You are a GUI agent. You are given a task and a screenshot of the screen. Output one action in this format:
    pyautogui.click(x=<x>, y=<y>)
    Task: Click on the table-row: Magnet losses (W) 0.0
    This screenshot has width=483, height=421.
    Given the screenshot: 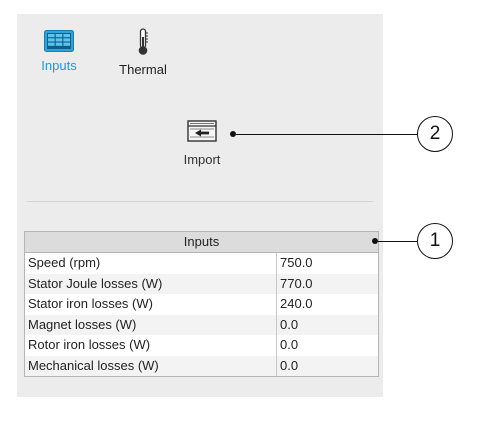 What is the action you would take?
    pyautogui.click(x=201, y=325)
    